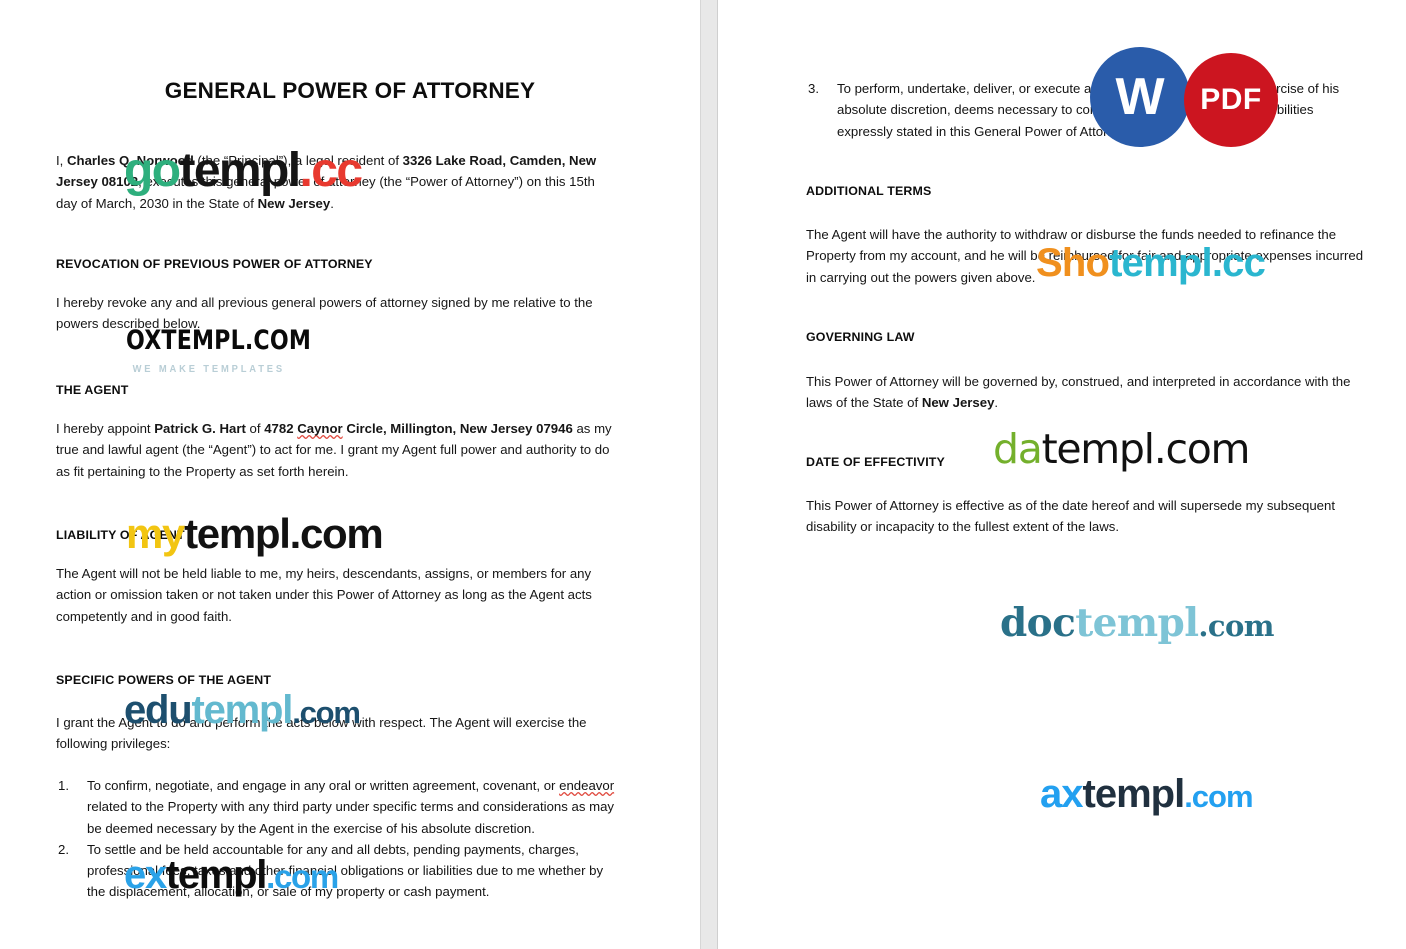 The image size is (1406, 949). I want to click on watermark-oxtempl-tagline: WE MAKE TEMPLATES, so click(209, 369).